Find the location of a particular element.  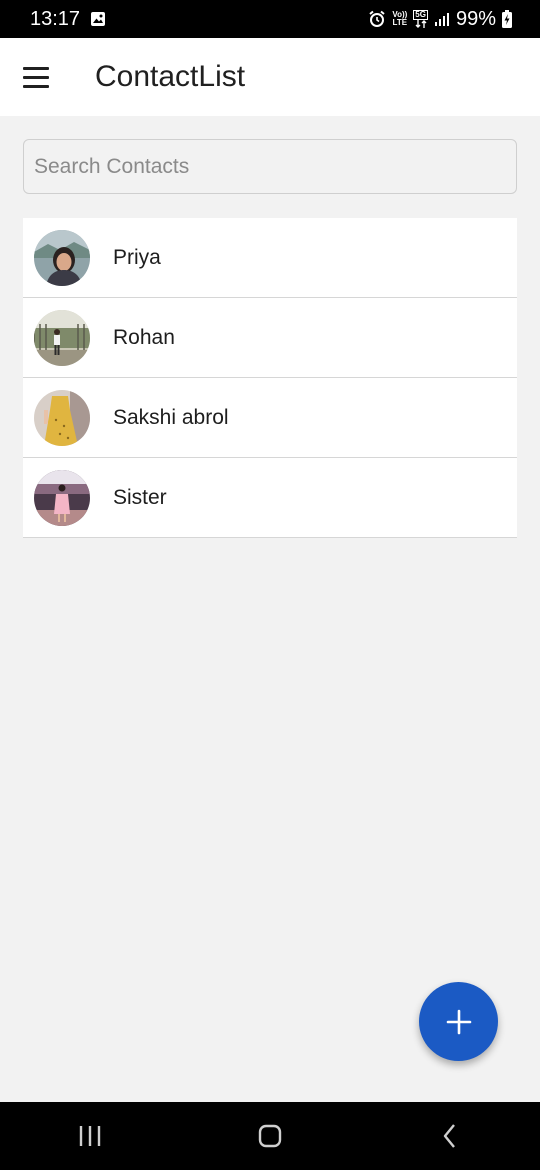

menu-button is located at coordinates (36, 77).